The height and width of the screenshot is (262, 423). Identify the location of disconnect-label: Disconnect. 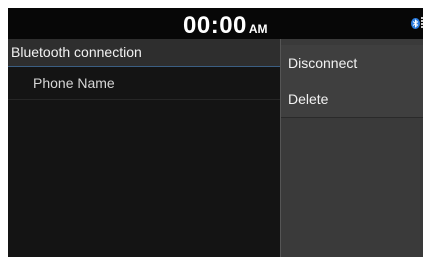
(323, 63).